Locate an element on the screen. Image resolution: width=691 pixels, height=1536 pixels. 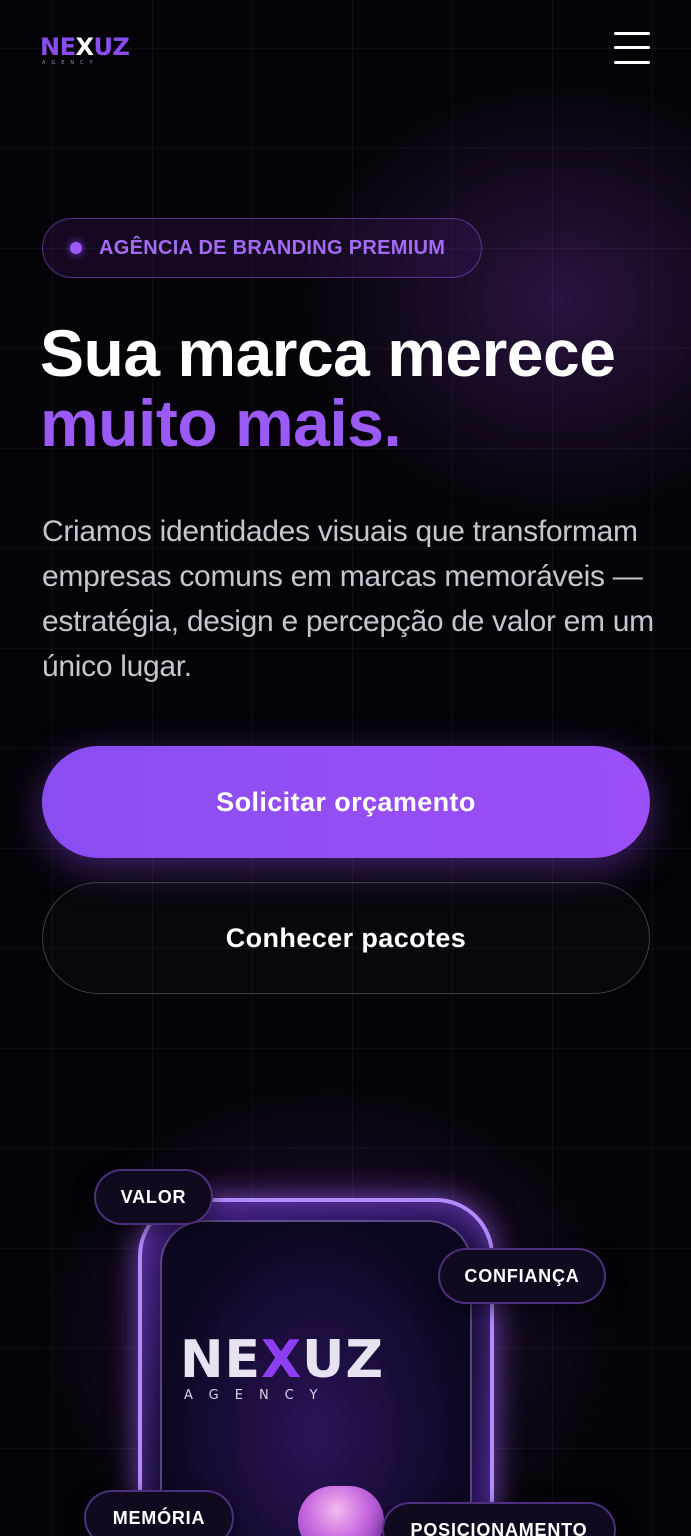
showcase-logo-wordmark: NEXUZ is located at coordinates (282, 1360).